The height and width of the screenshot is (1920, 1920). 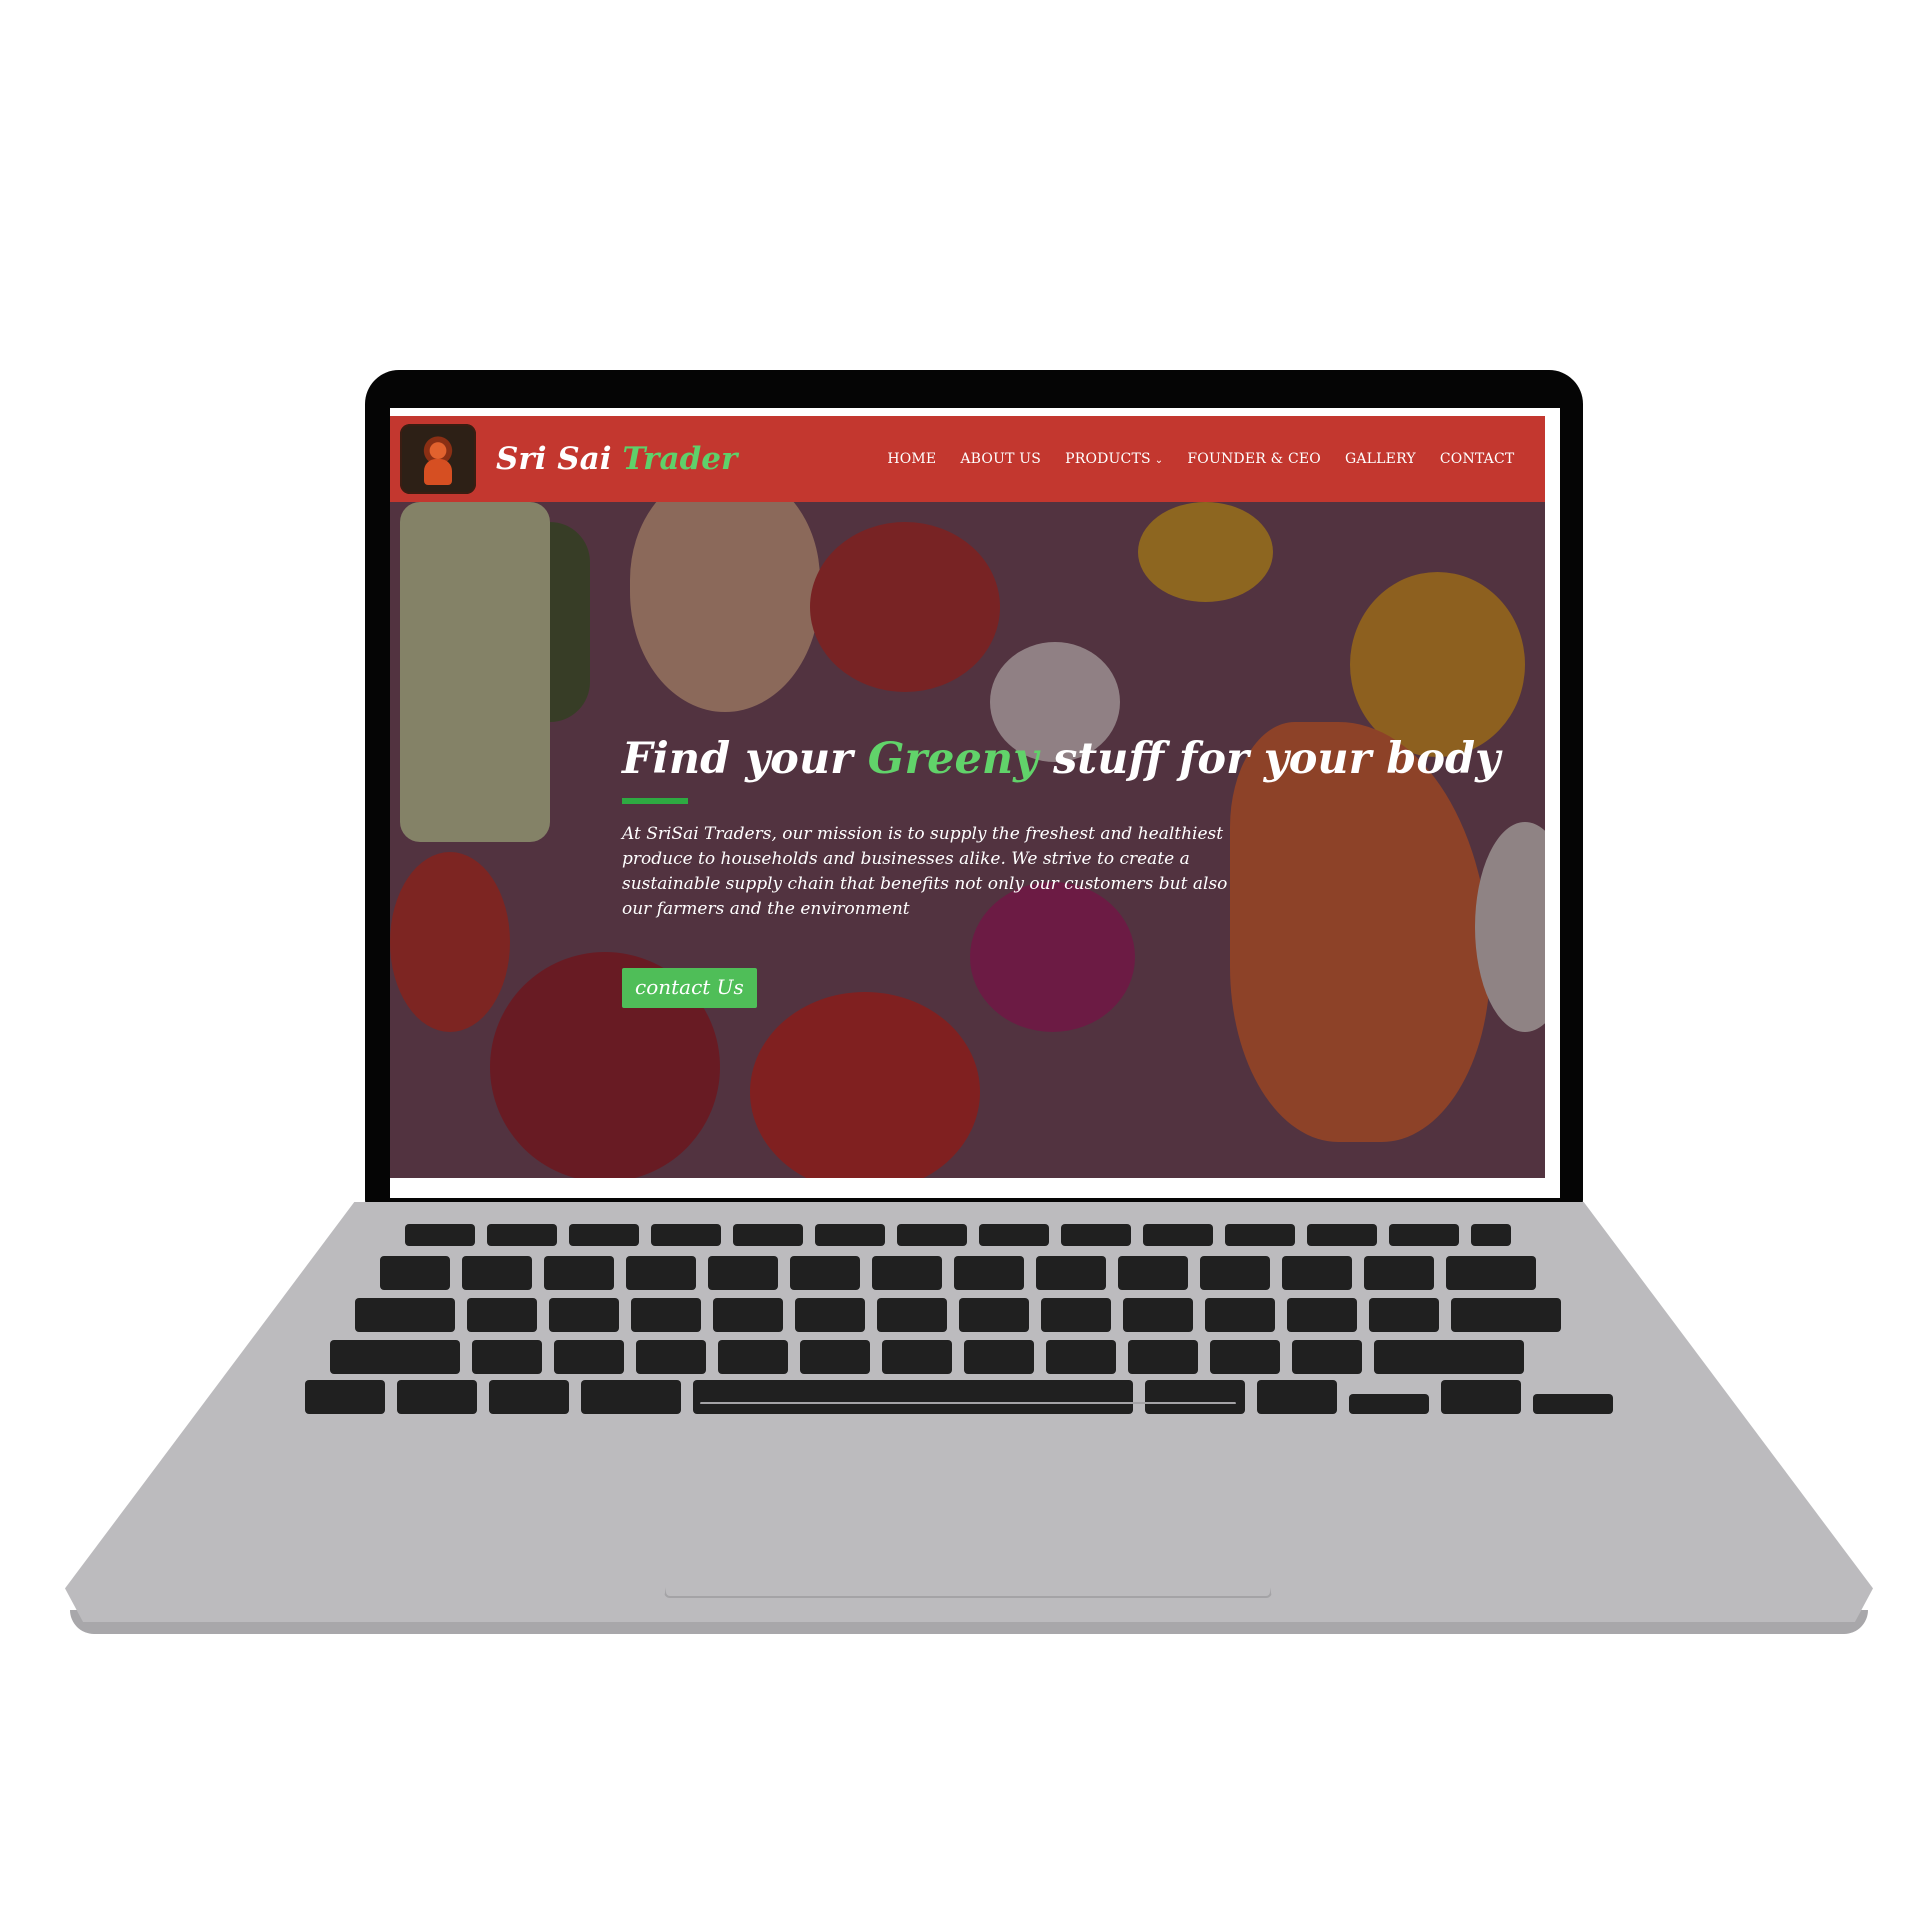 What do you see at coordinates (1477, 459) in the screenshot?
I see `nav-contact: CONTACT` at bounding box center [1477, 459].